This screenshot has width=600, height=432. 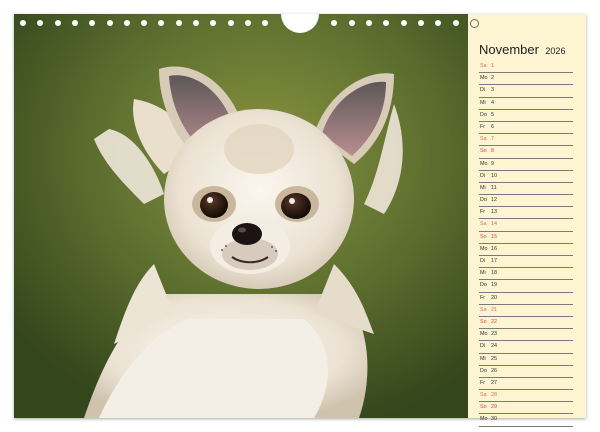 I want to click on day-number: 16, so click(x=494, y=248).